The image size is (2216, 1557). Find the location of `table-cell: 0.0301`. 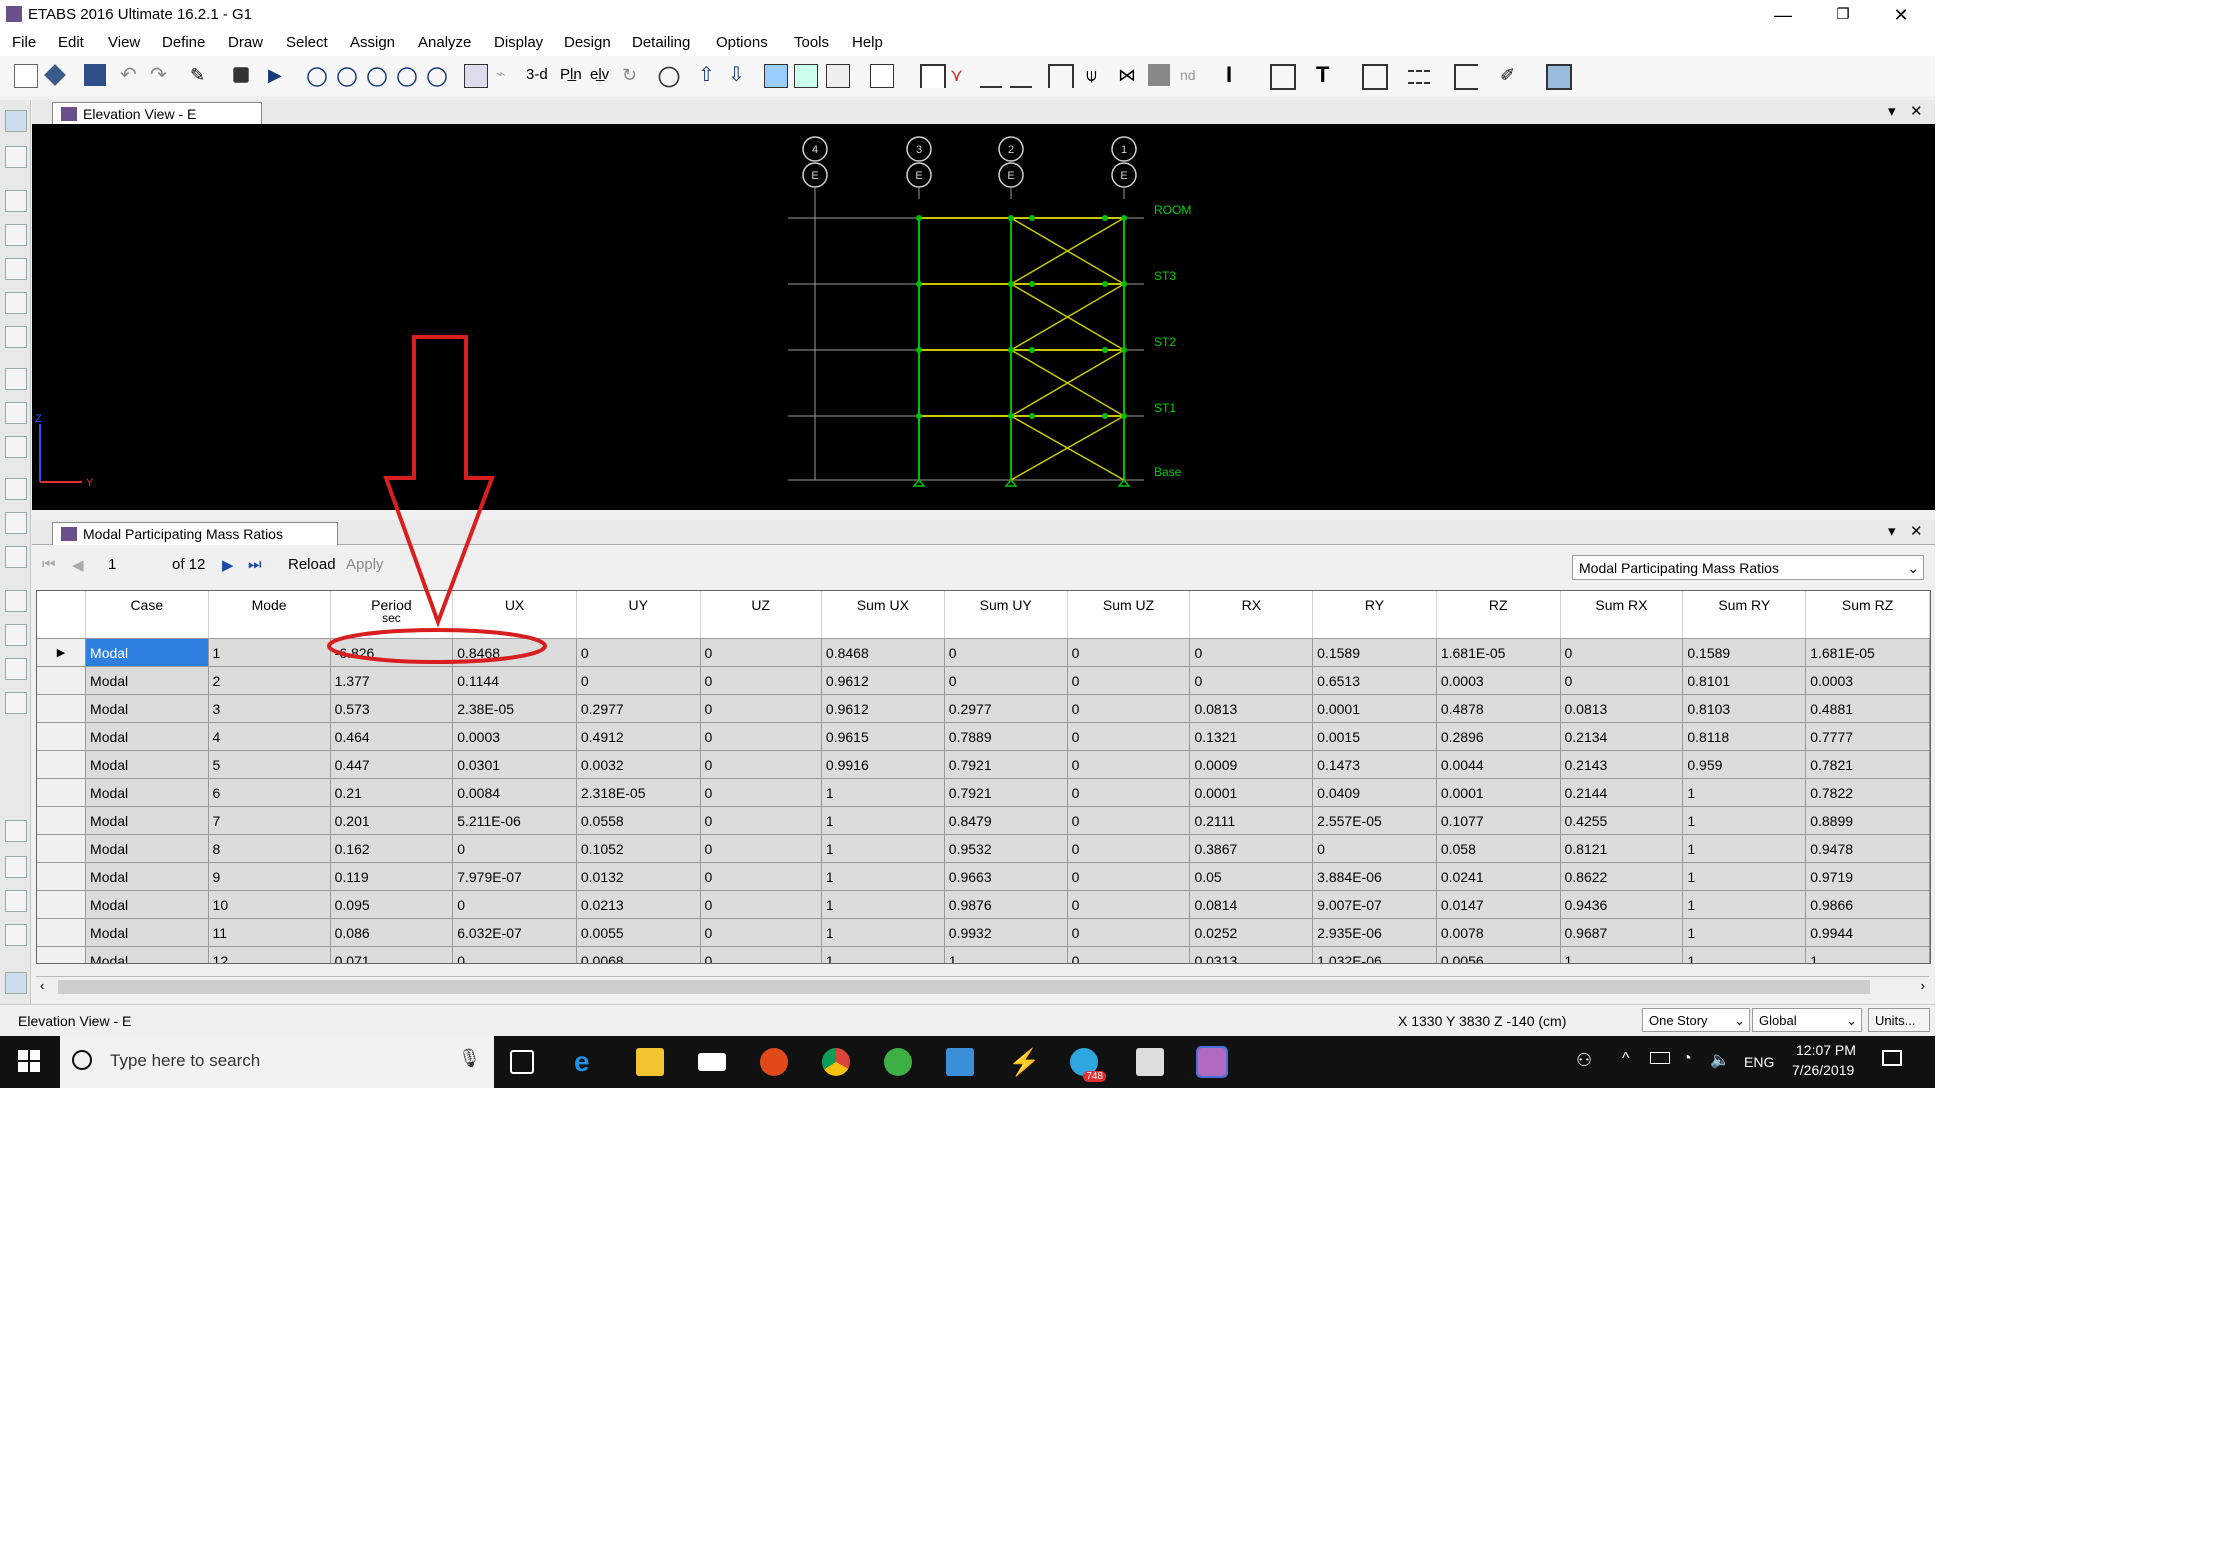

table-cell: 0.0301 is located at coordinates (514, 764).